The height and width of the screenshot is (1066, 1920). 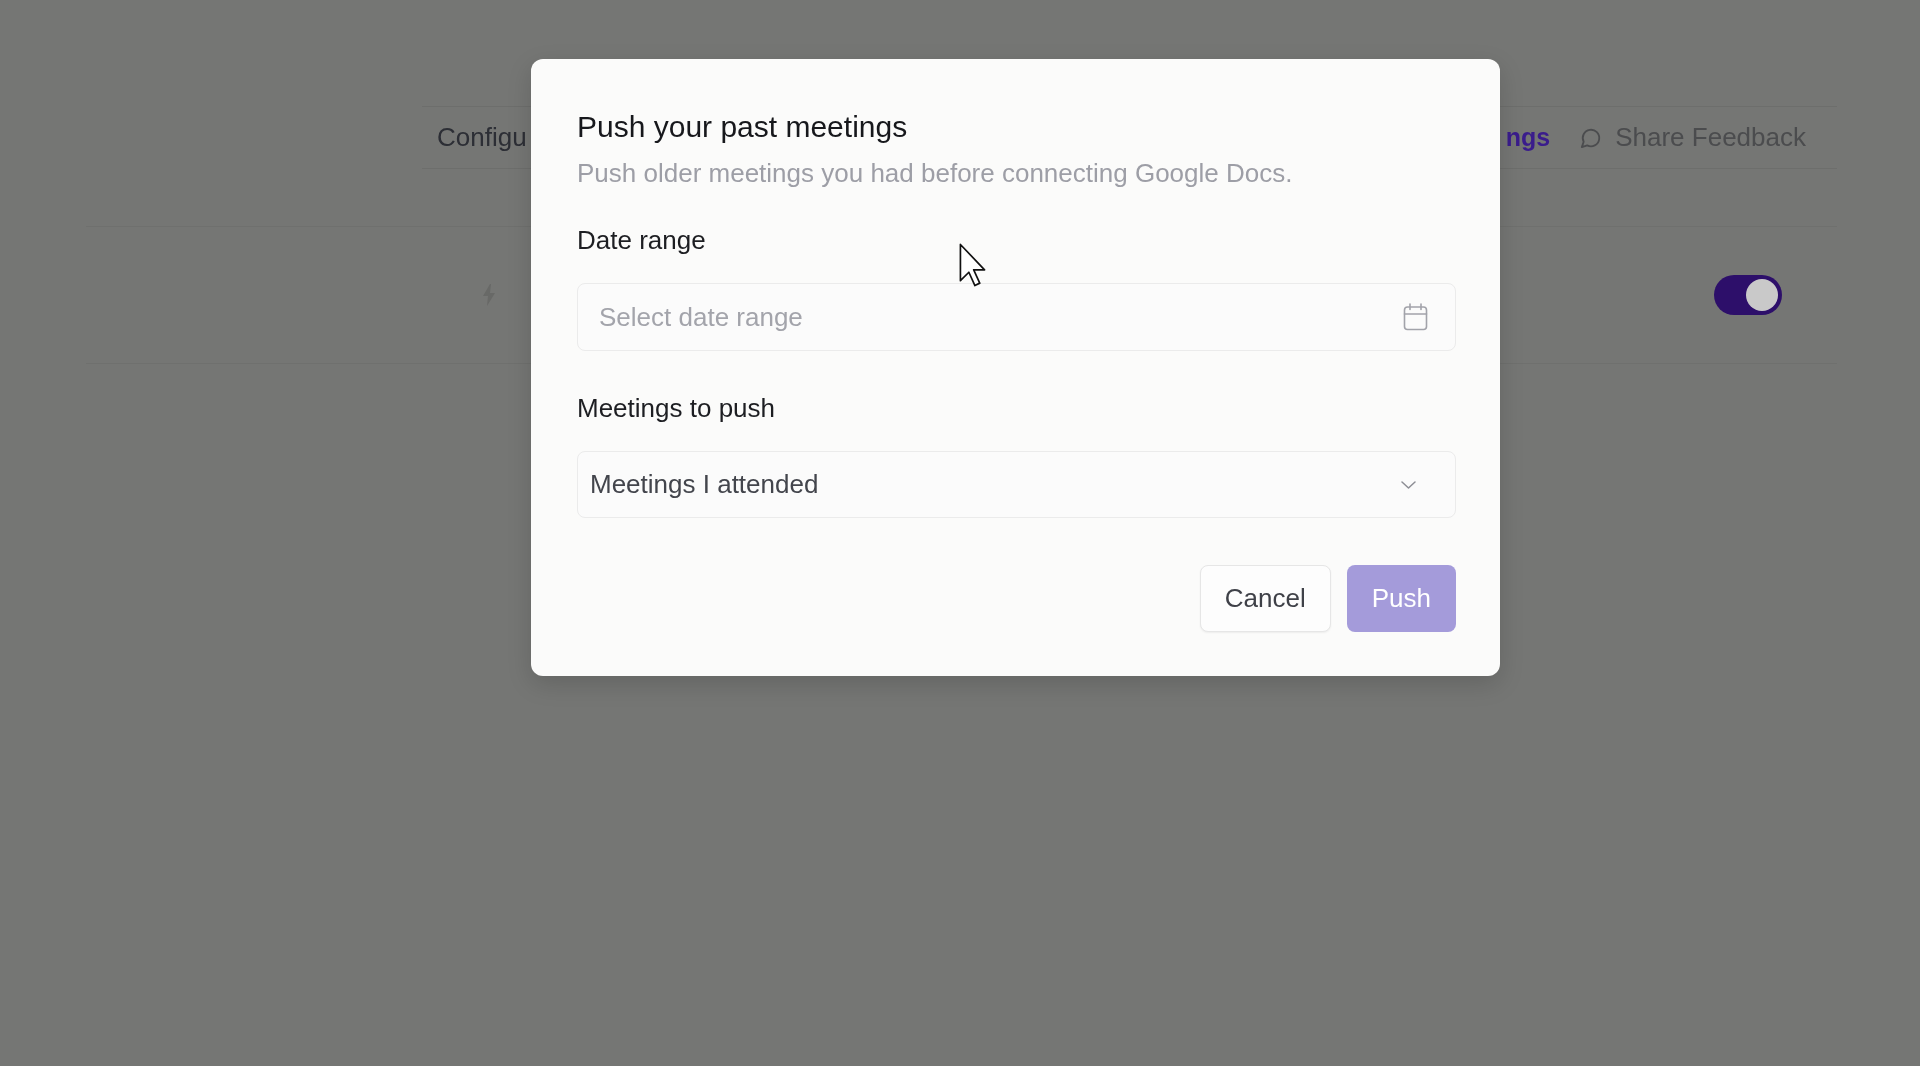 What do you see at coordinates (482, 137) in the screenshot?
I see `nav-tab: Configu` at bounding box center [482, 137].